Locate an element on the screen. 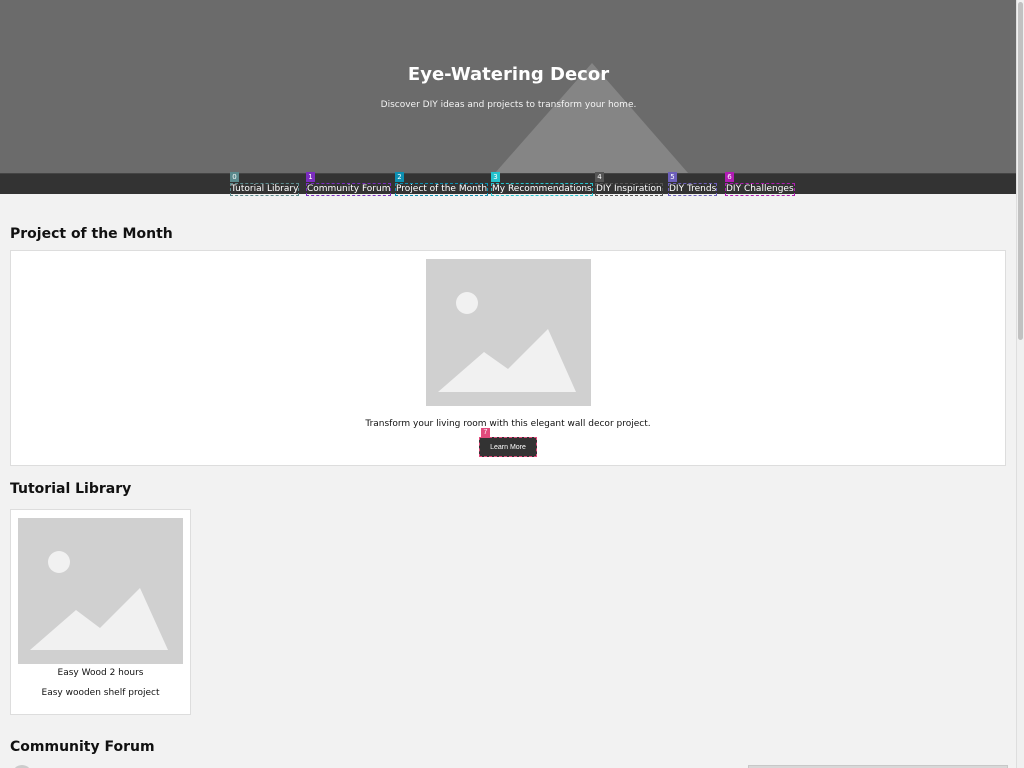  nav-diy-trends: 5 DIY Trends is located at coordinates (693, 184).